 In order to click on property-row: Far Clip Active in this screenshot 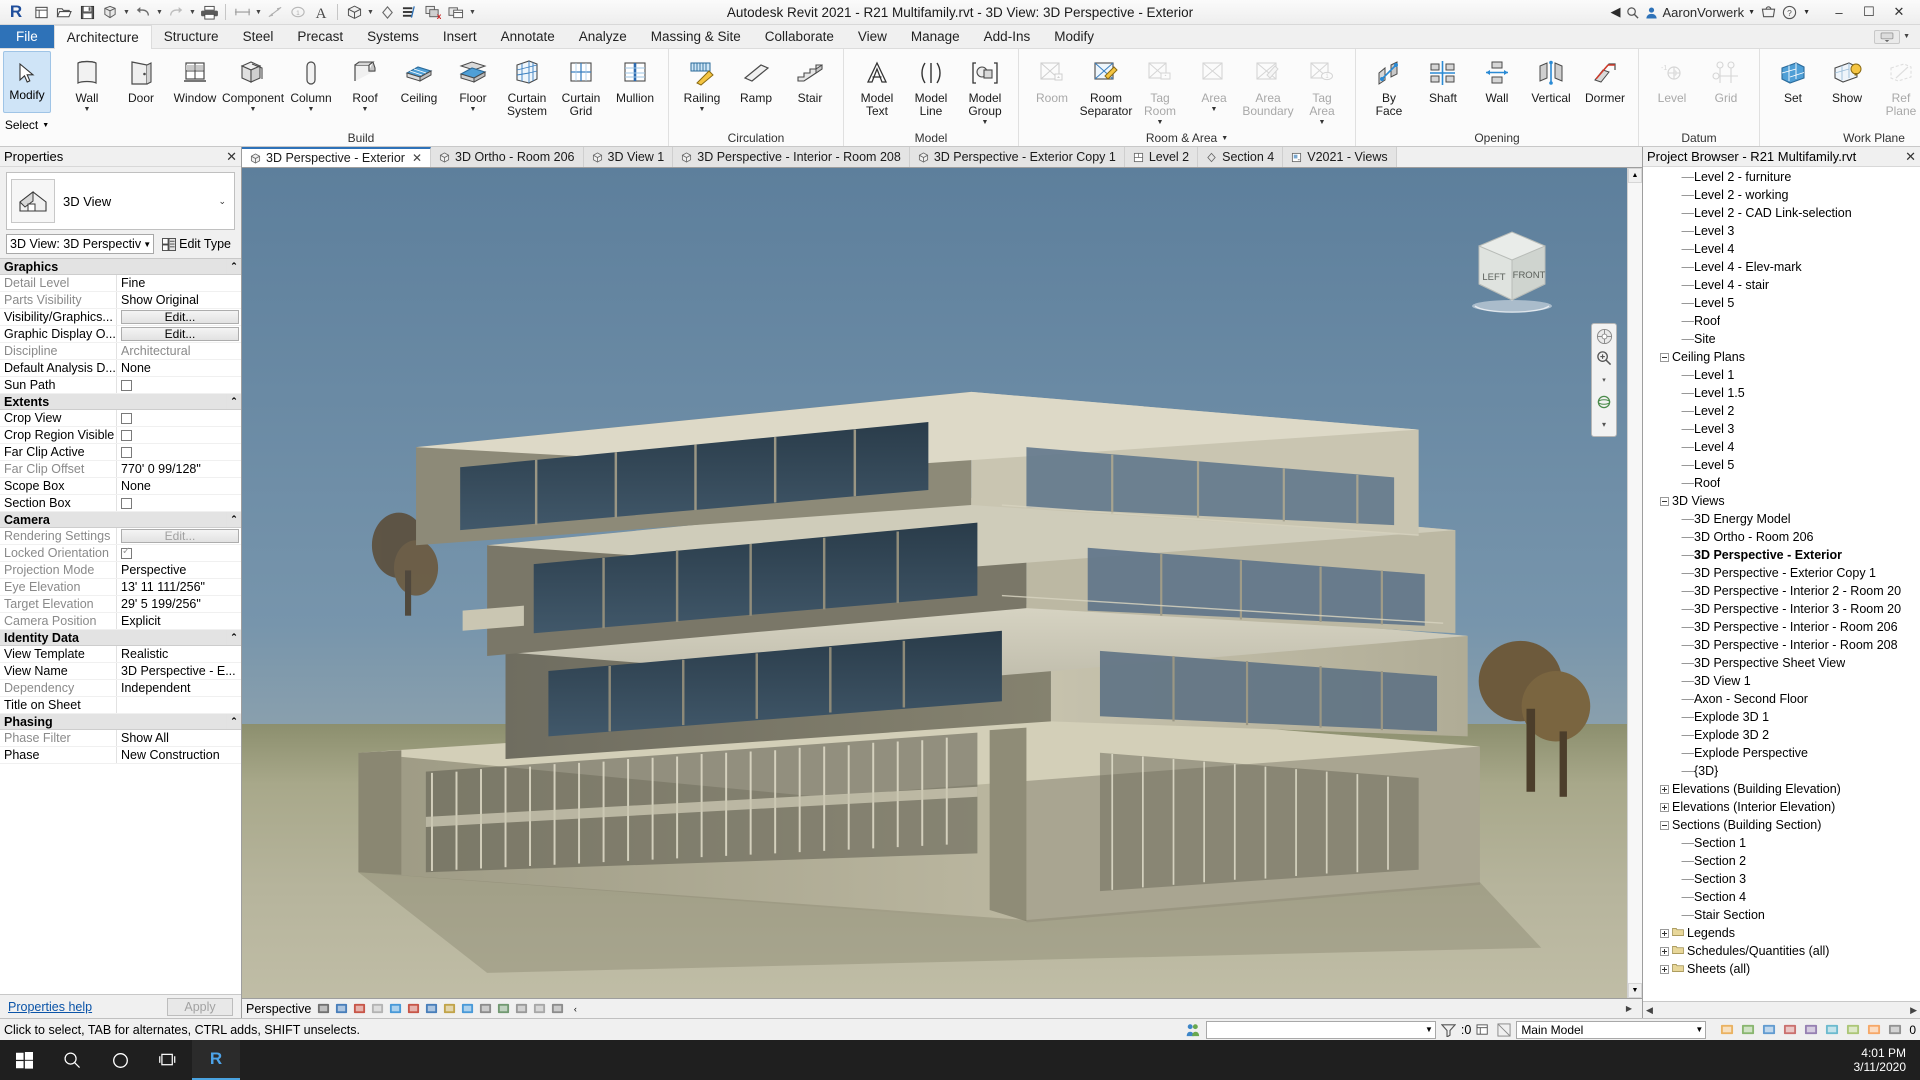, I will do `click(120, 452)`.